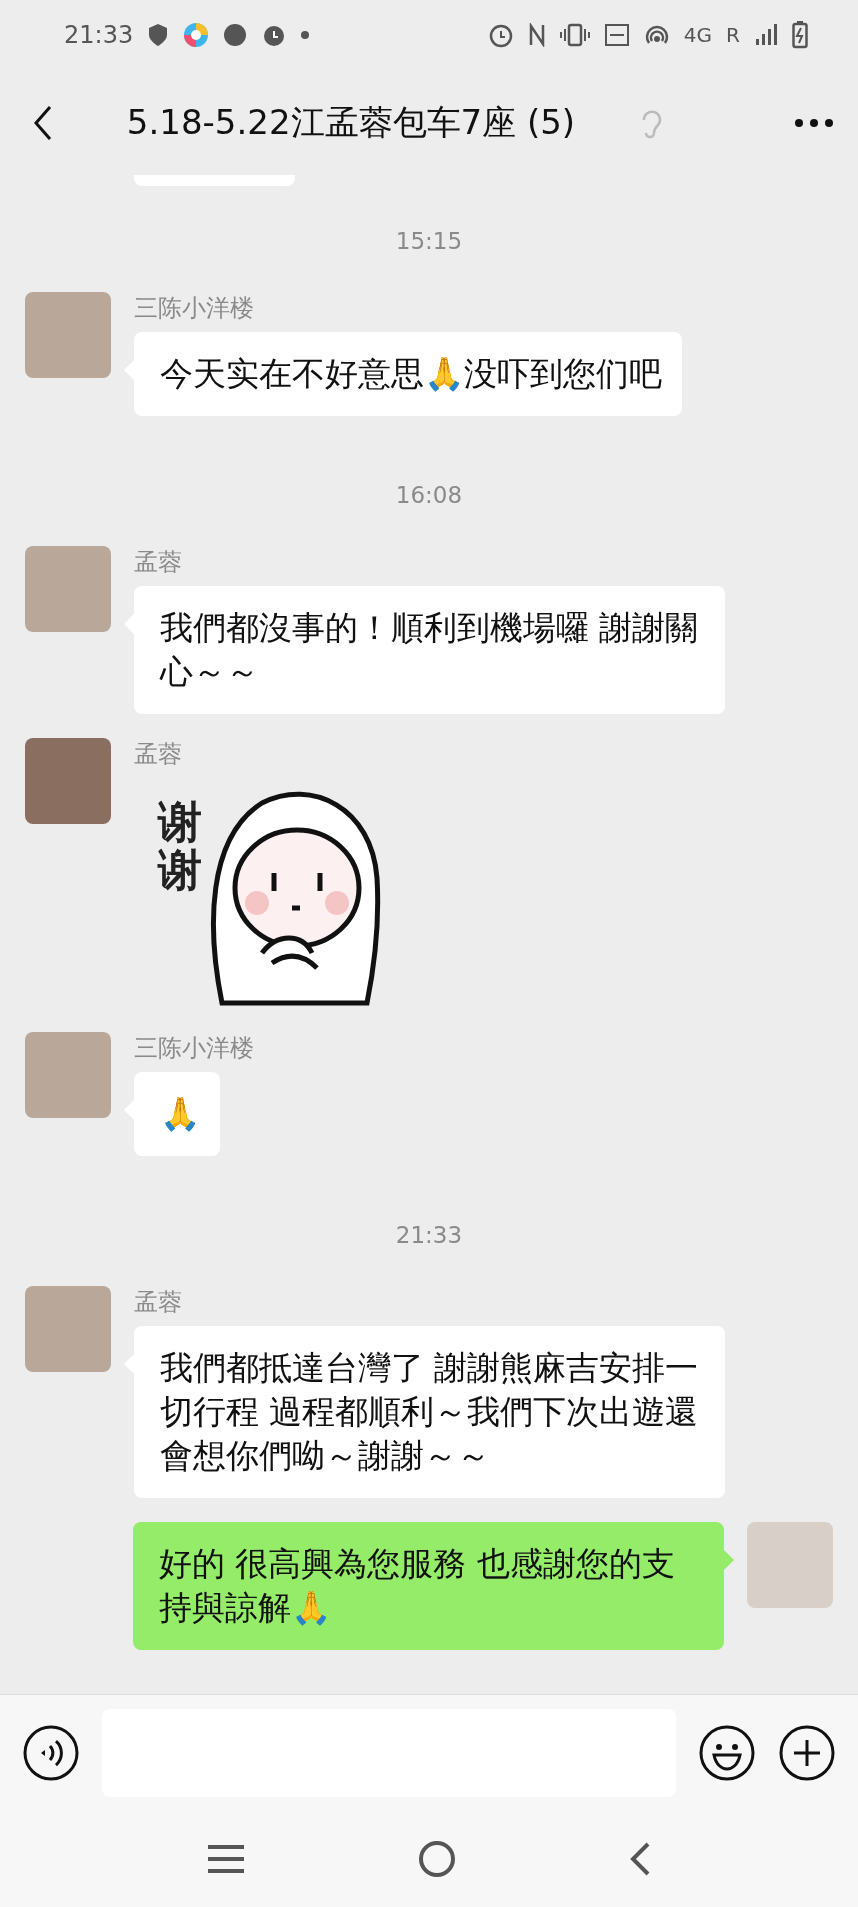  Describe the element at coordinates (429, 1235) in the screenshot. I see `timestamp: 21:33` at that location.